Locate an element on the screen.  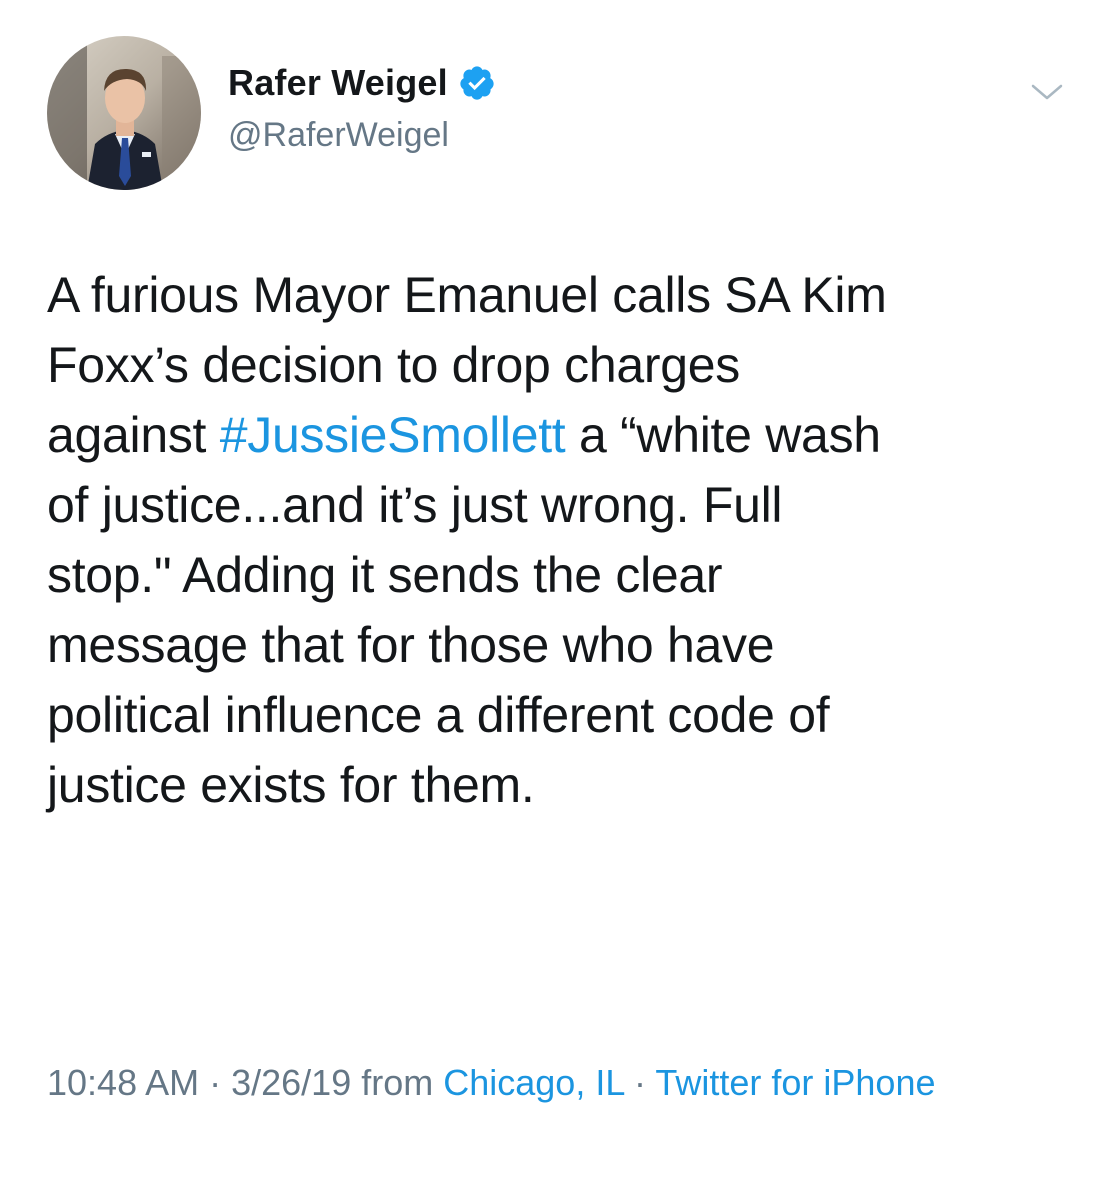
tweet-line: justice exists for them. is located at coordinates (291, 785).